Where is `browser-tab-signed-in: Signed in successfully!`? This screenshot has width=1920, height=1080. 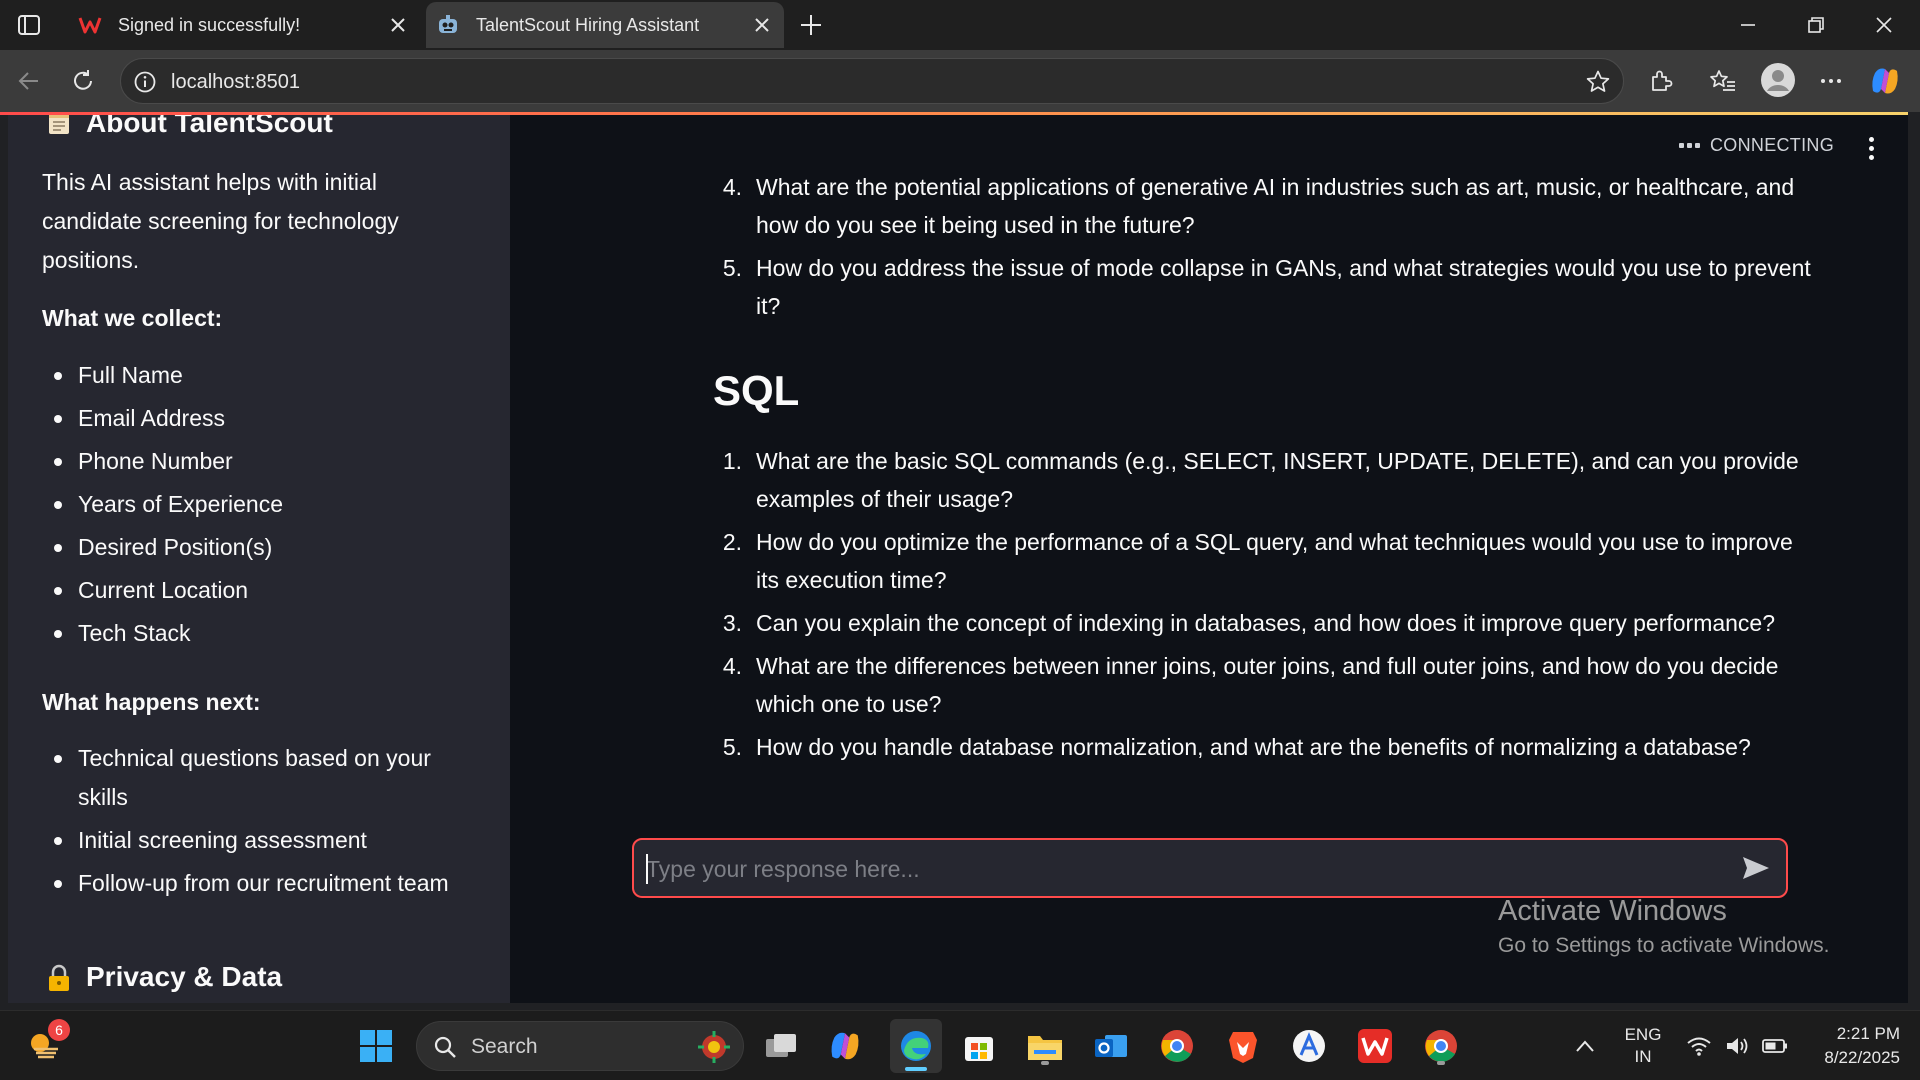
browser-tab-signed-in: Signed in successfully! is located at coordinates (244, 25).